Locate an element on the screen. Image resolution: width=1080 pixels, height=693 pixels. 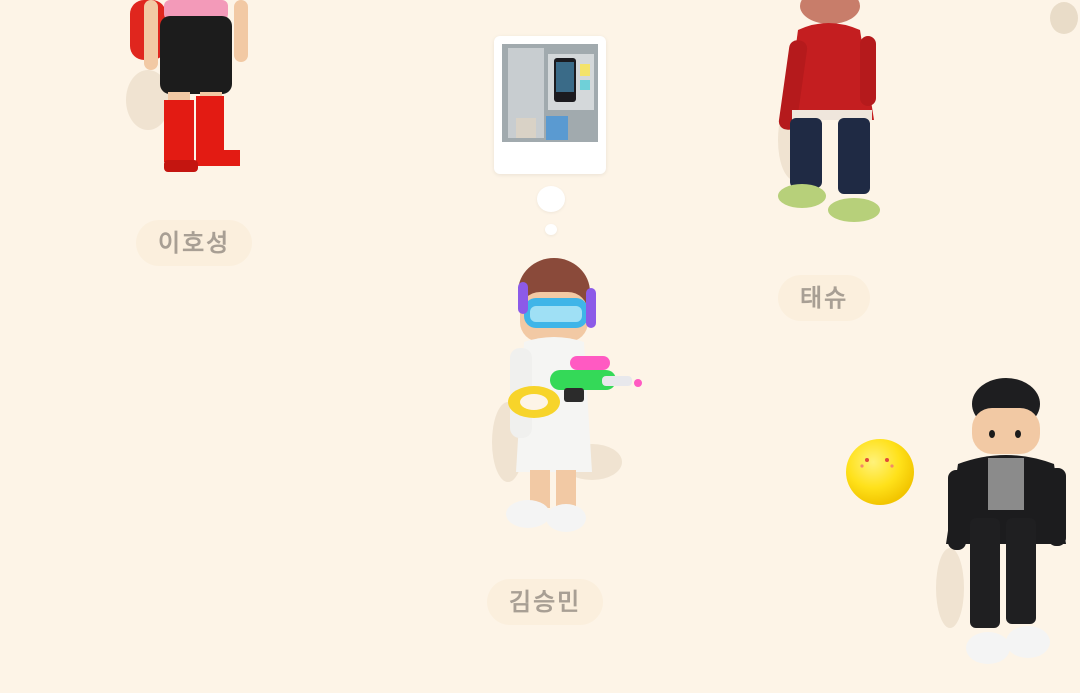
thought-bubble-card is located at coordinates (550, 105).